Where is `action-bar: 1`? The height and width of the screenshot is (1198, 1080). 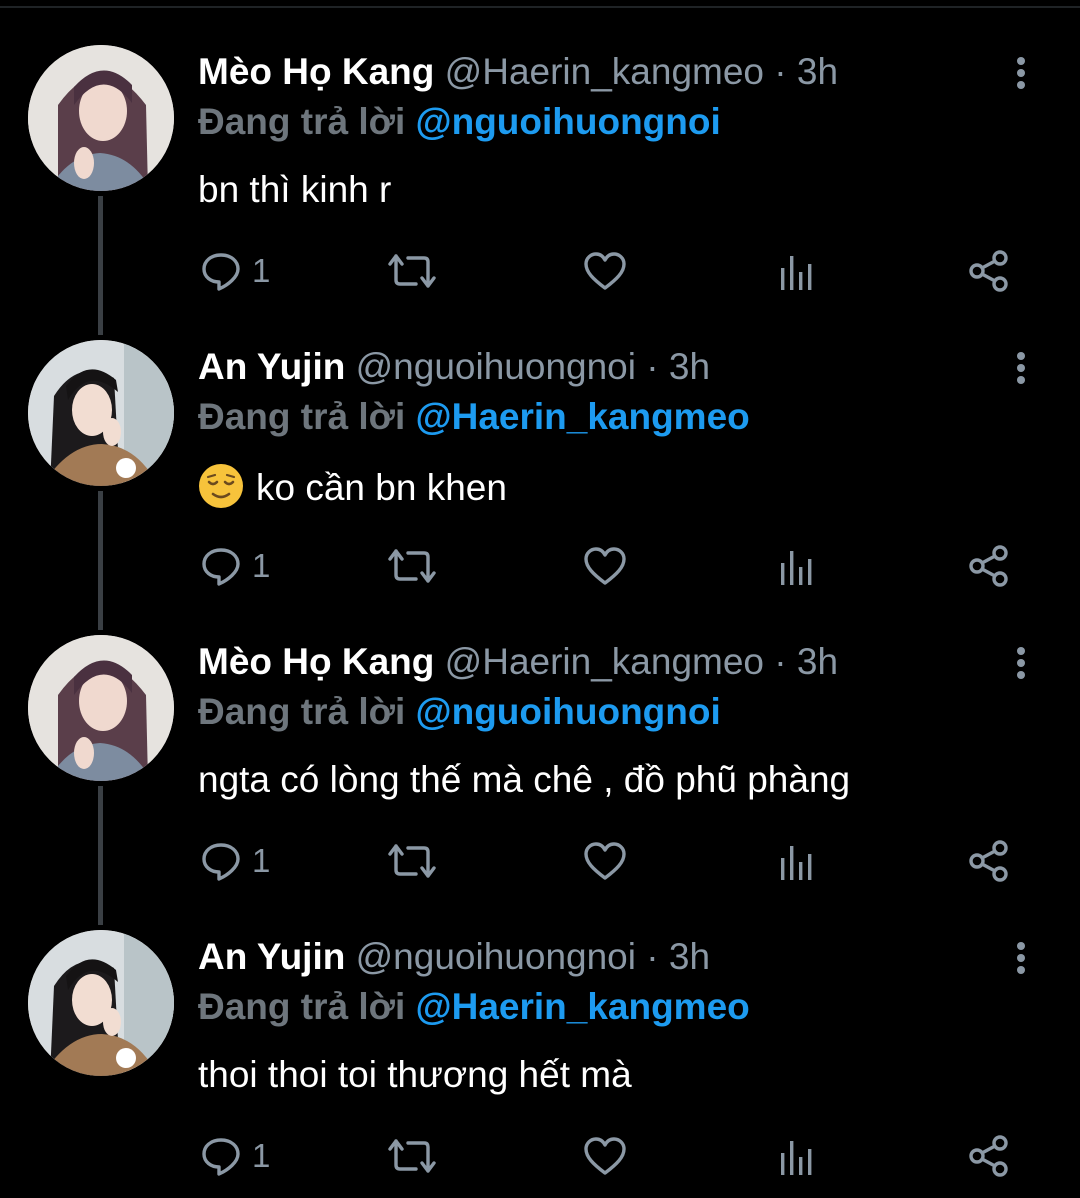
action-bar: 1 is located at coordinates (540, 1160).